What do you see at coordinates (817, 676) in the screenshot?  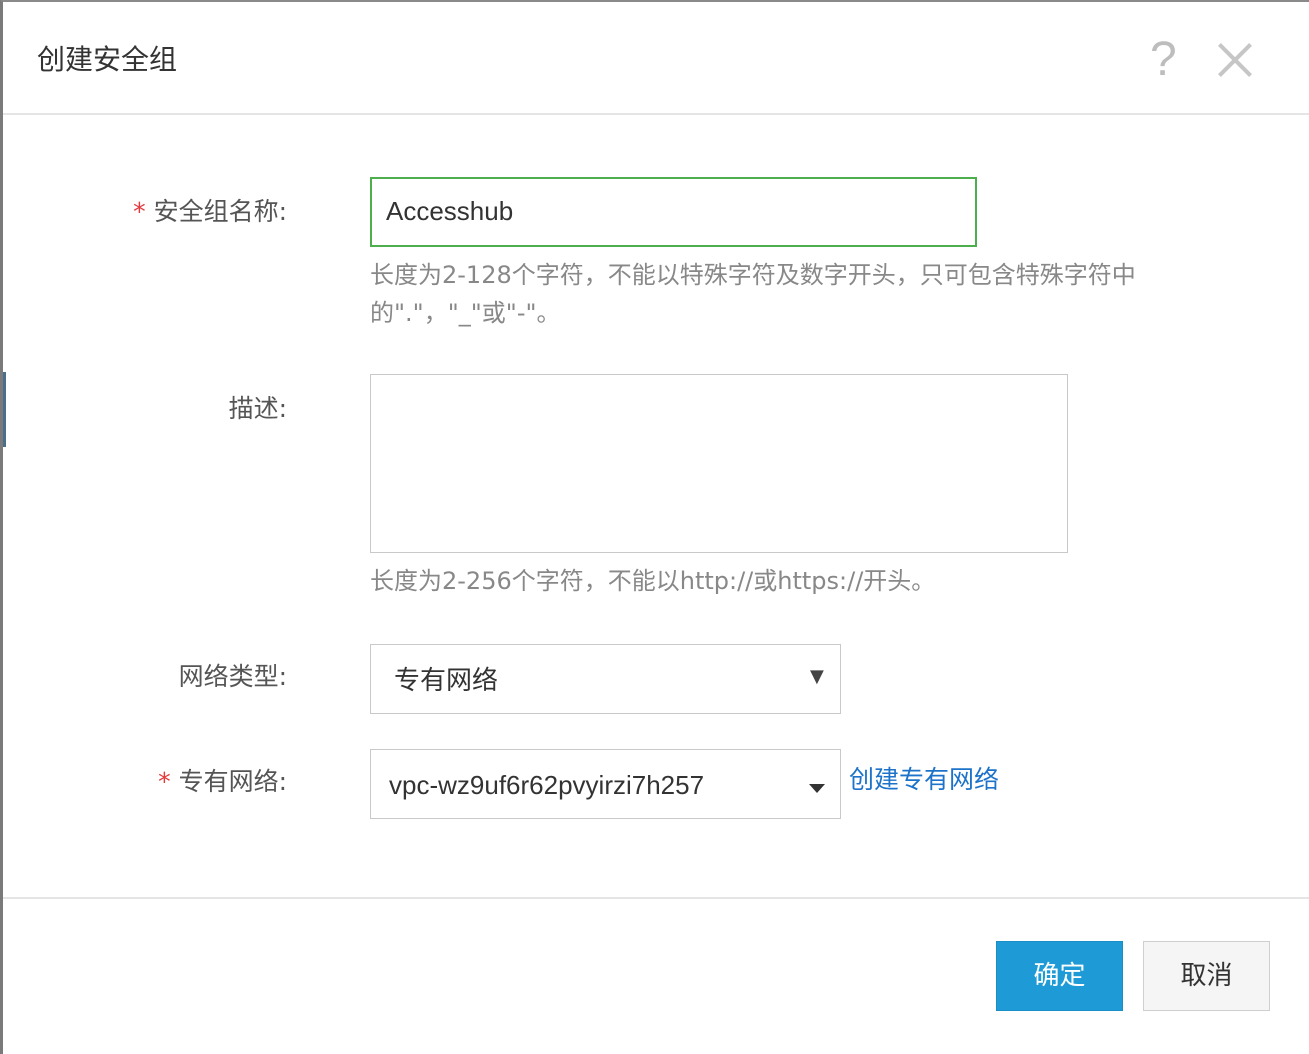 I see `dropdown-arrow-icon: ▼` at bounding box center [817, 676].